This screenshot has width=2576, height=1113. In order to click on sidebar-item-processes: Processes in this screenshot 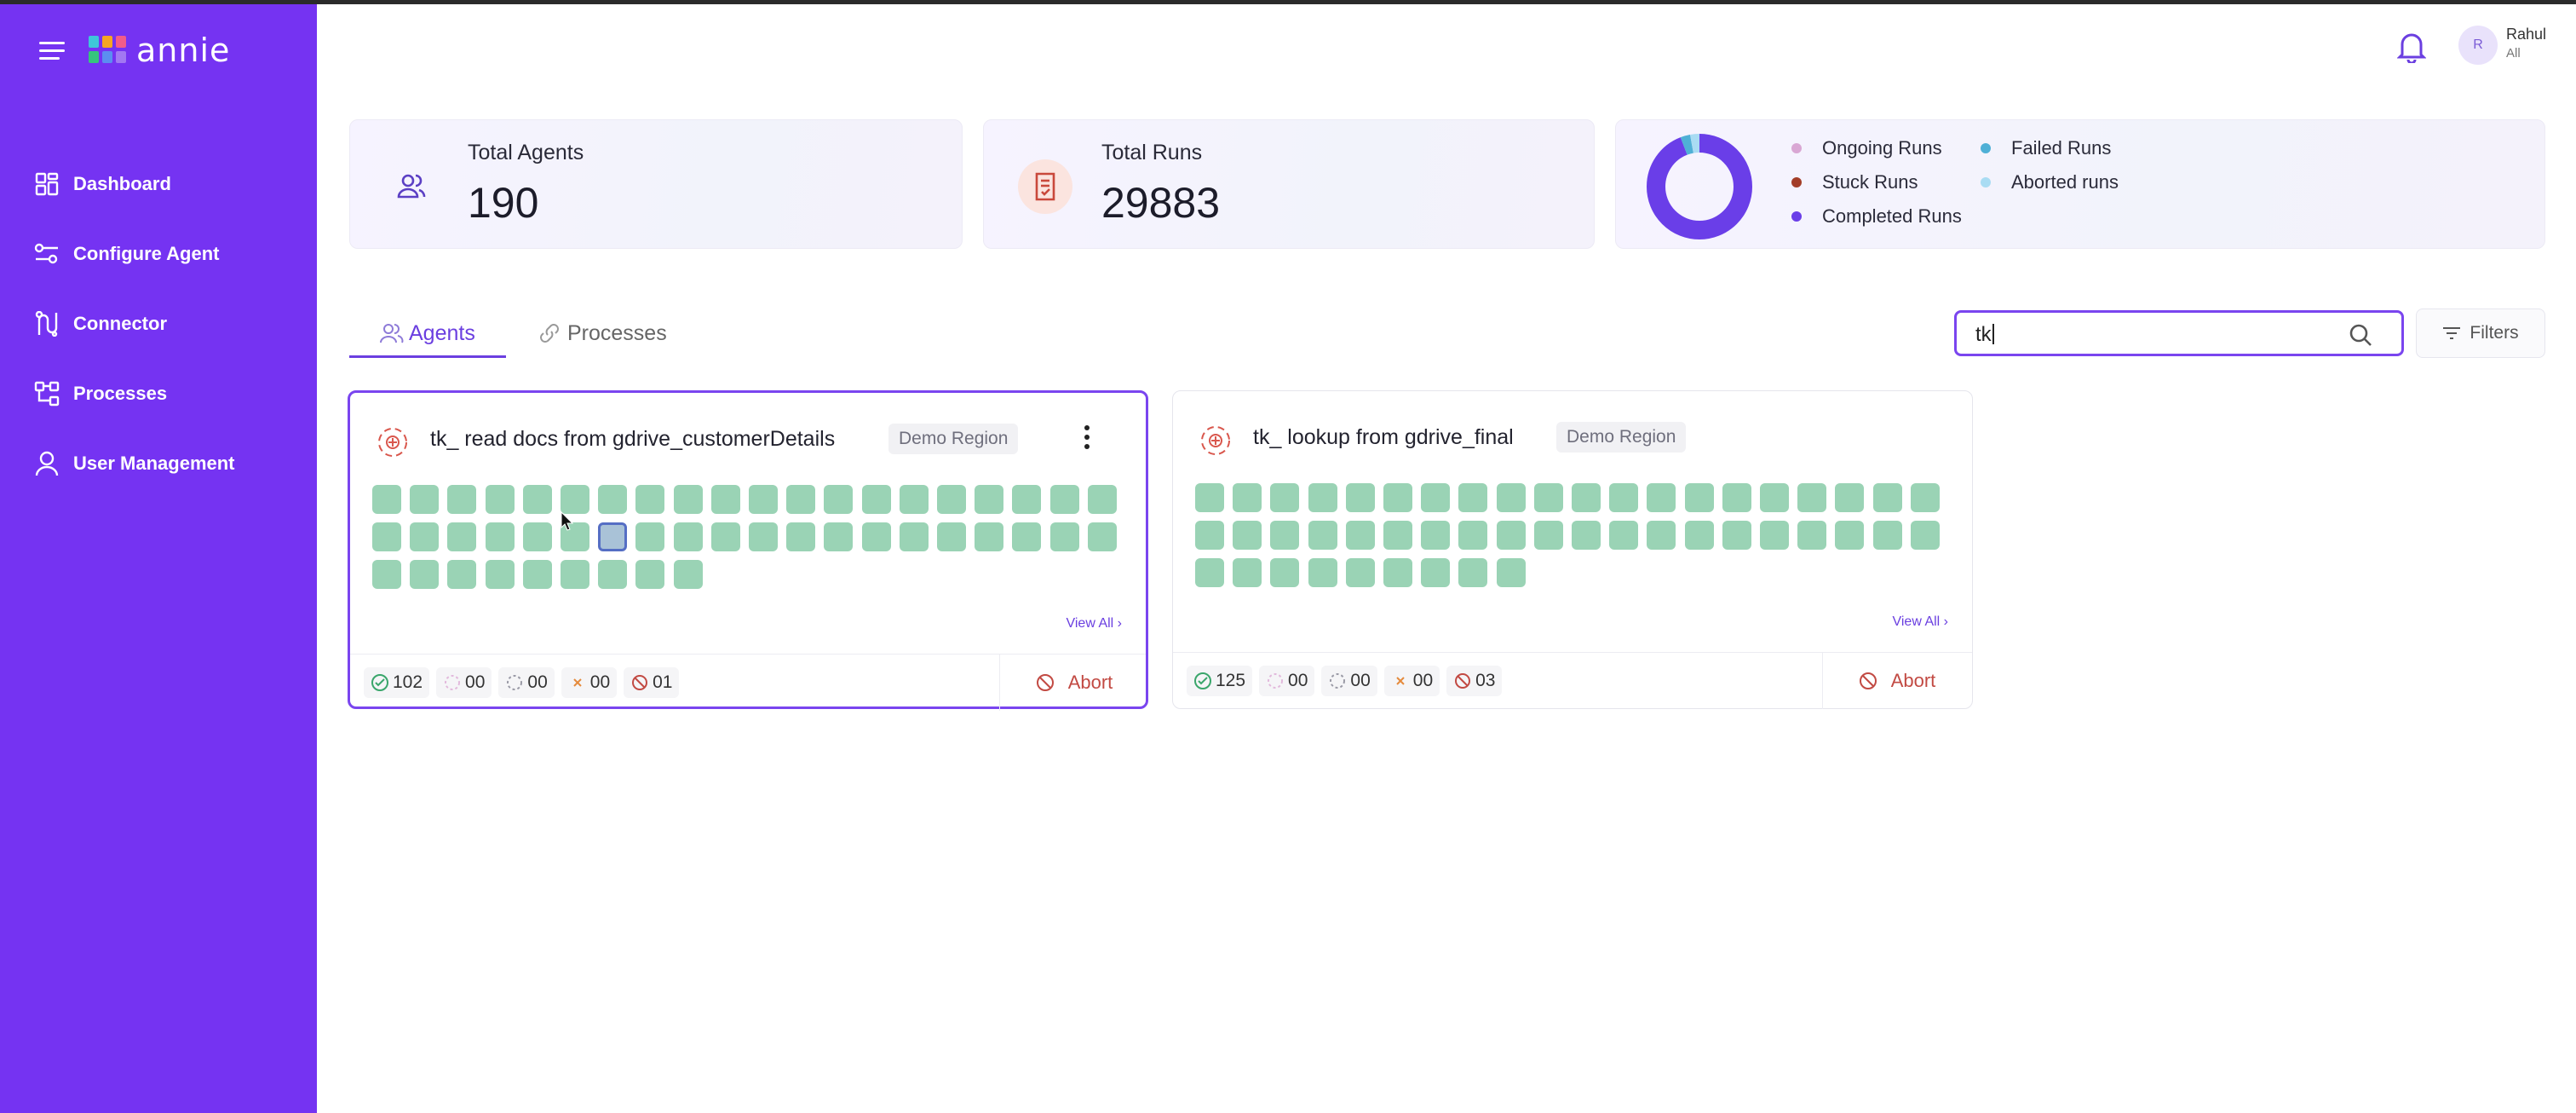, I will do `click(159, 394)`.